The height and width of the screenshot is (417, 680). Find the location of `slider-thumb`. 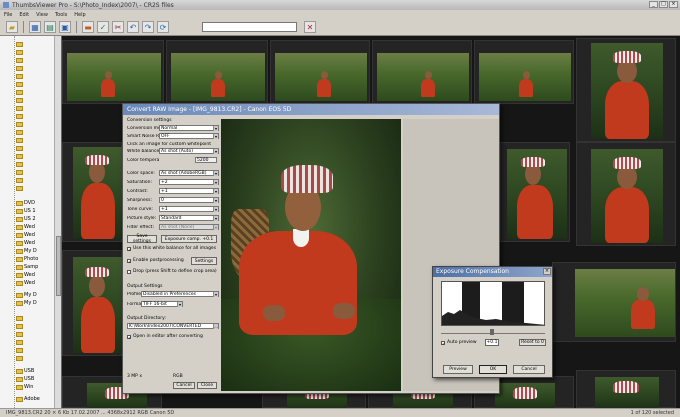

slider-thumb is located at coordinates (492, 332).